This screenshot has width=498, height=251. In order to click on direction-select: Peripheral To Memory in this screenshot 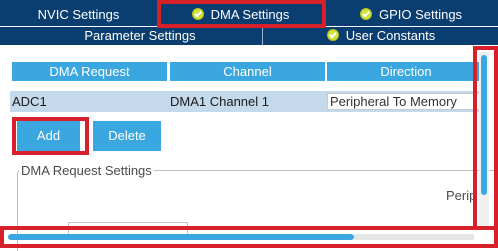, I will do `click(404, 101)`.